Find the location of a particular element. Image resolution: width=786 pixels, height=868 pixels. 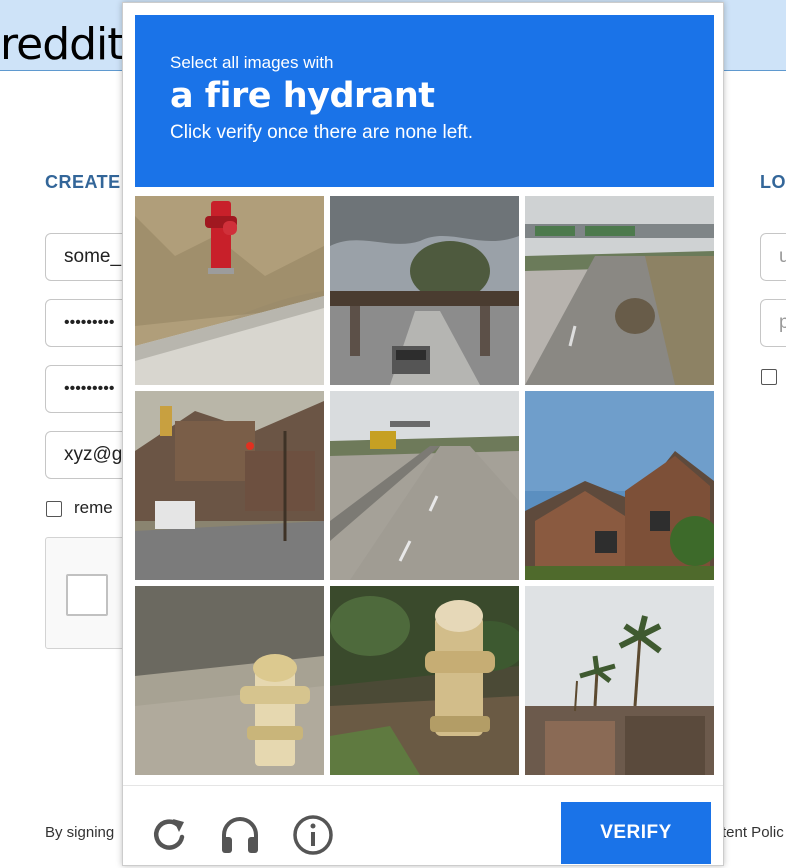

login-title: LO is located at coordinates (773, 182).